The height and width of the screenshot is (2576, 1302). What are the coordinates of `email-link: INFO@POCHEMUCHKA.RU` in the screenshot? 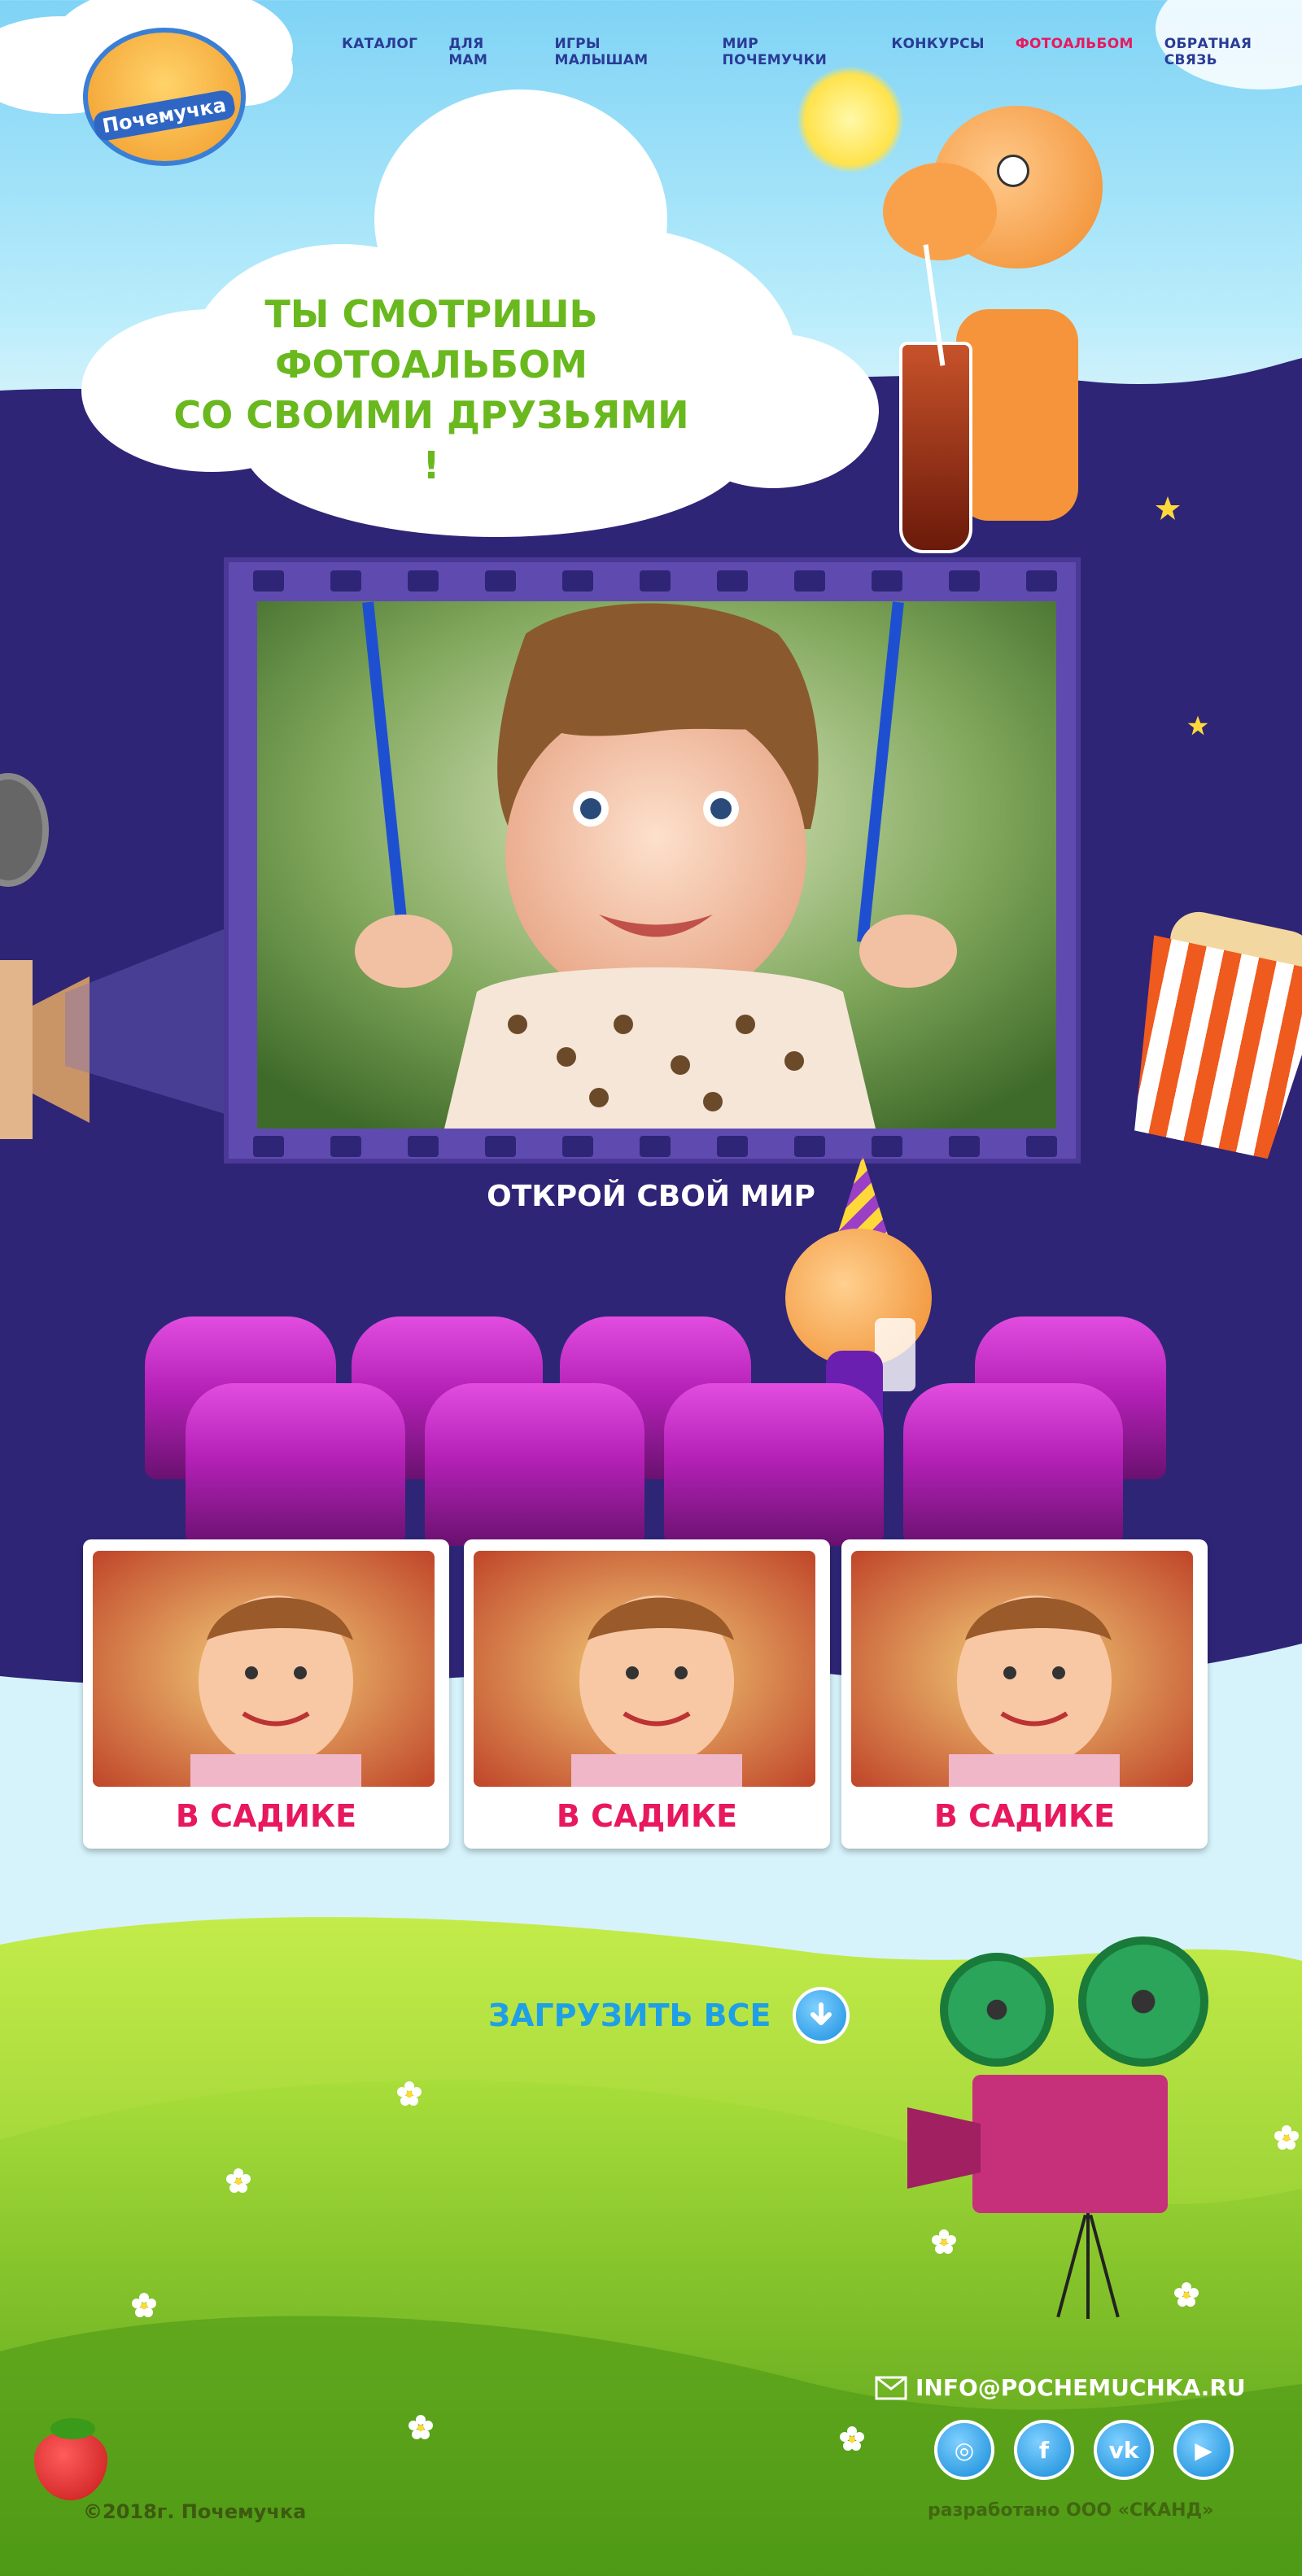 It's located at (1060, 2387).